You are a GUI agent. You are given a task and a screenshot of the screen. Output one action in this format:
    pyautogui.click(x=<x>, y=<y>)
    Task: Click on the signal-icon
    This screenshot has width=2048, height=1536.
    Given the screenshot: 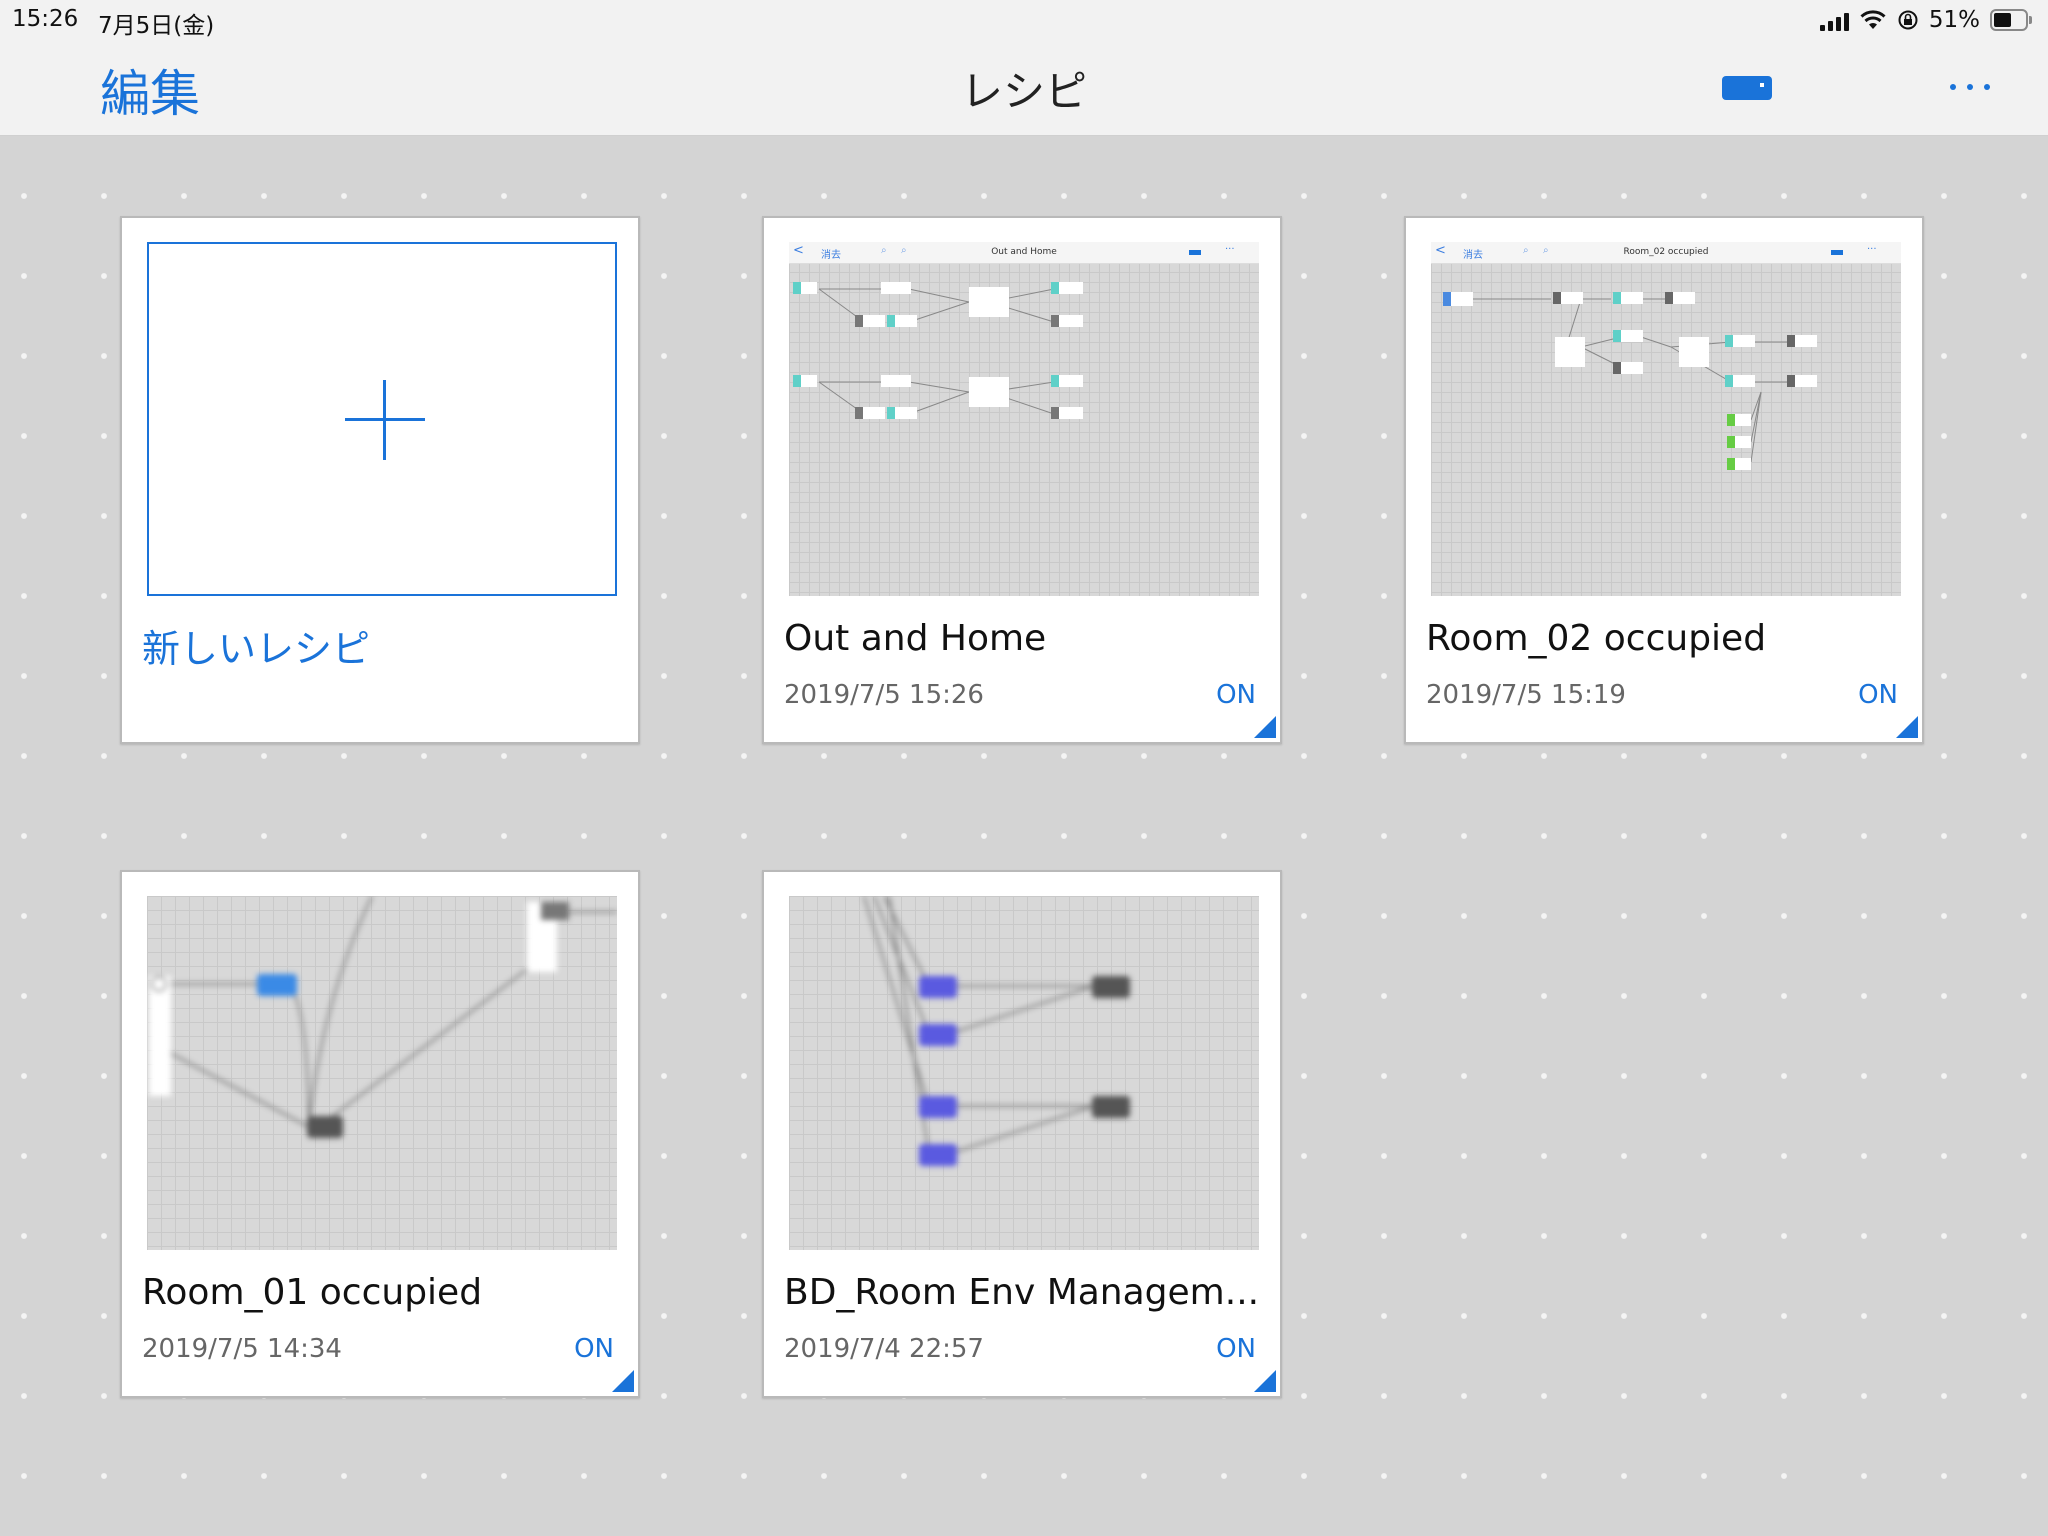 What is the action you would take?
    pyautogui.click(x=1834, y=20)
    